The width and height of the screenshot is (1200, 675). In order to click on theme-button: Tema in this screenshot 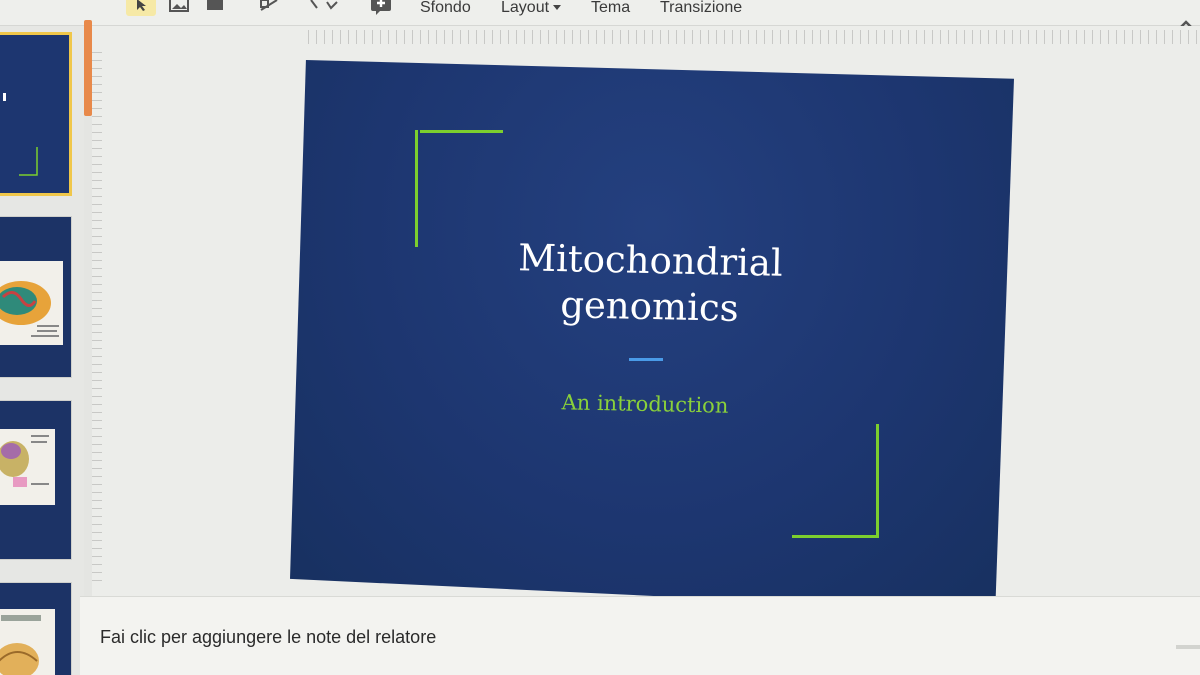, I will do `click(610, 8)`.